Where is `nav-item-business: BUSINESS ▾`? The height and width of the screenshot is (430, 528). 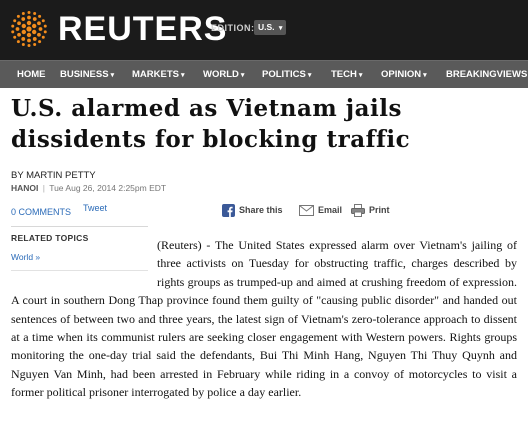 nav-item-business: BUSINESS ▾ is located at coordinates (87, 75).